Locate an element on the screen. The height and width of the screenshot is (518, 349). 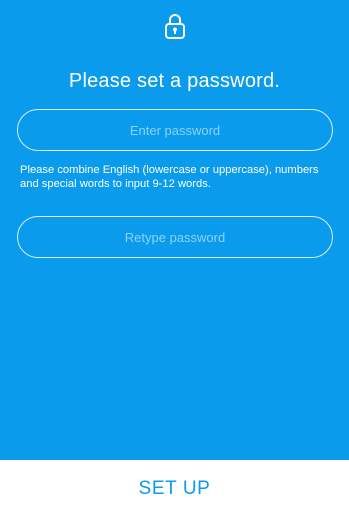
set-up-button: SET UP is located at coordinates (174, 489).